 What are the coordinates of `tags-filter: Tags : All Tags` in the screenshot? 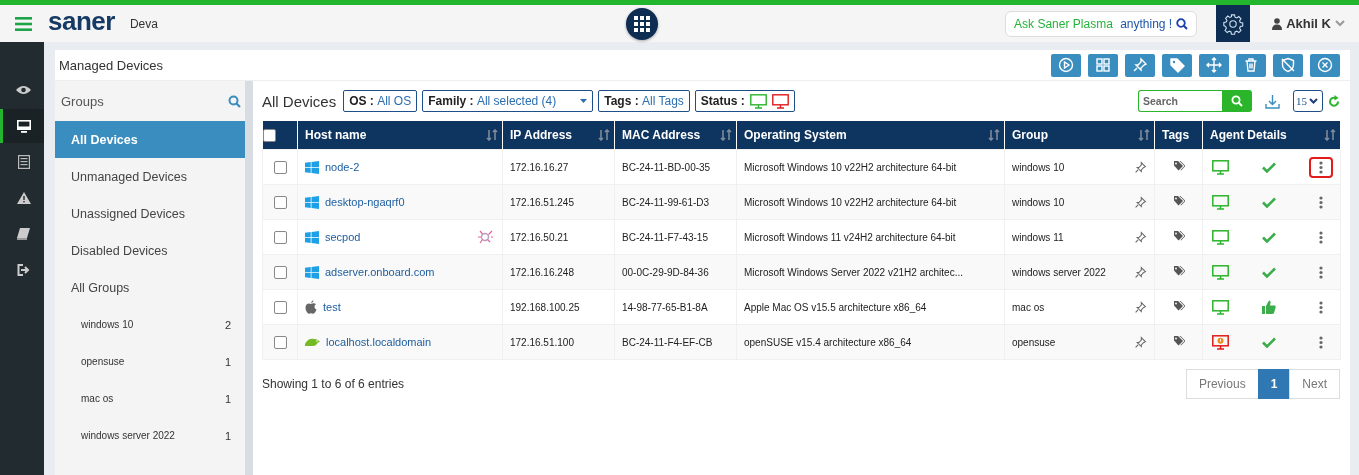 It's located at (644, 101).